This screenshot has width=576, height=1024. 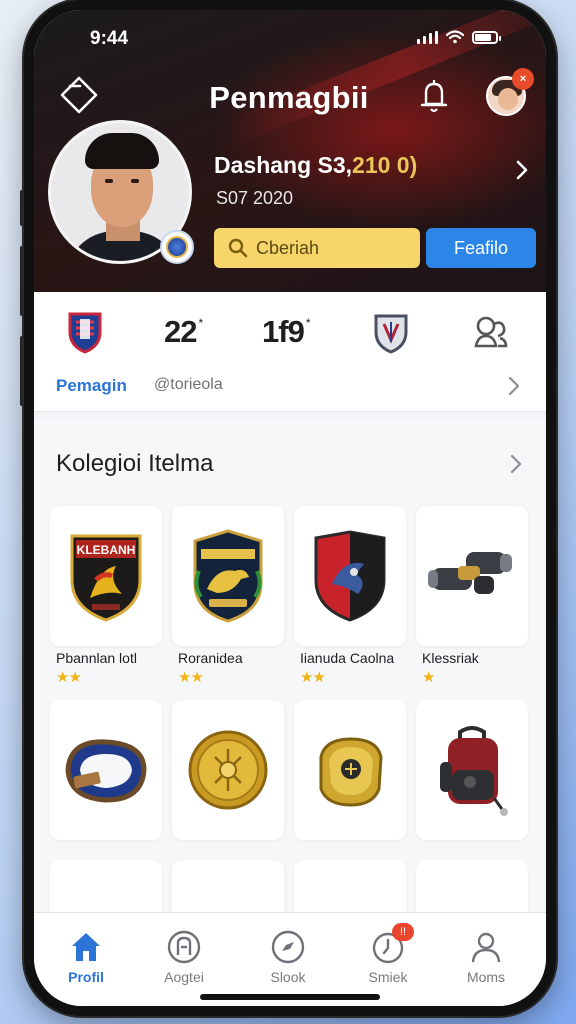 I want to click on binoculars-icon, so click(x=470, y=573).